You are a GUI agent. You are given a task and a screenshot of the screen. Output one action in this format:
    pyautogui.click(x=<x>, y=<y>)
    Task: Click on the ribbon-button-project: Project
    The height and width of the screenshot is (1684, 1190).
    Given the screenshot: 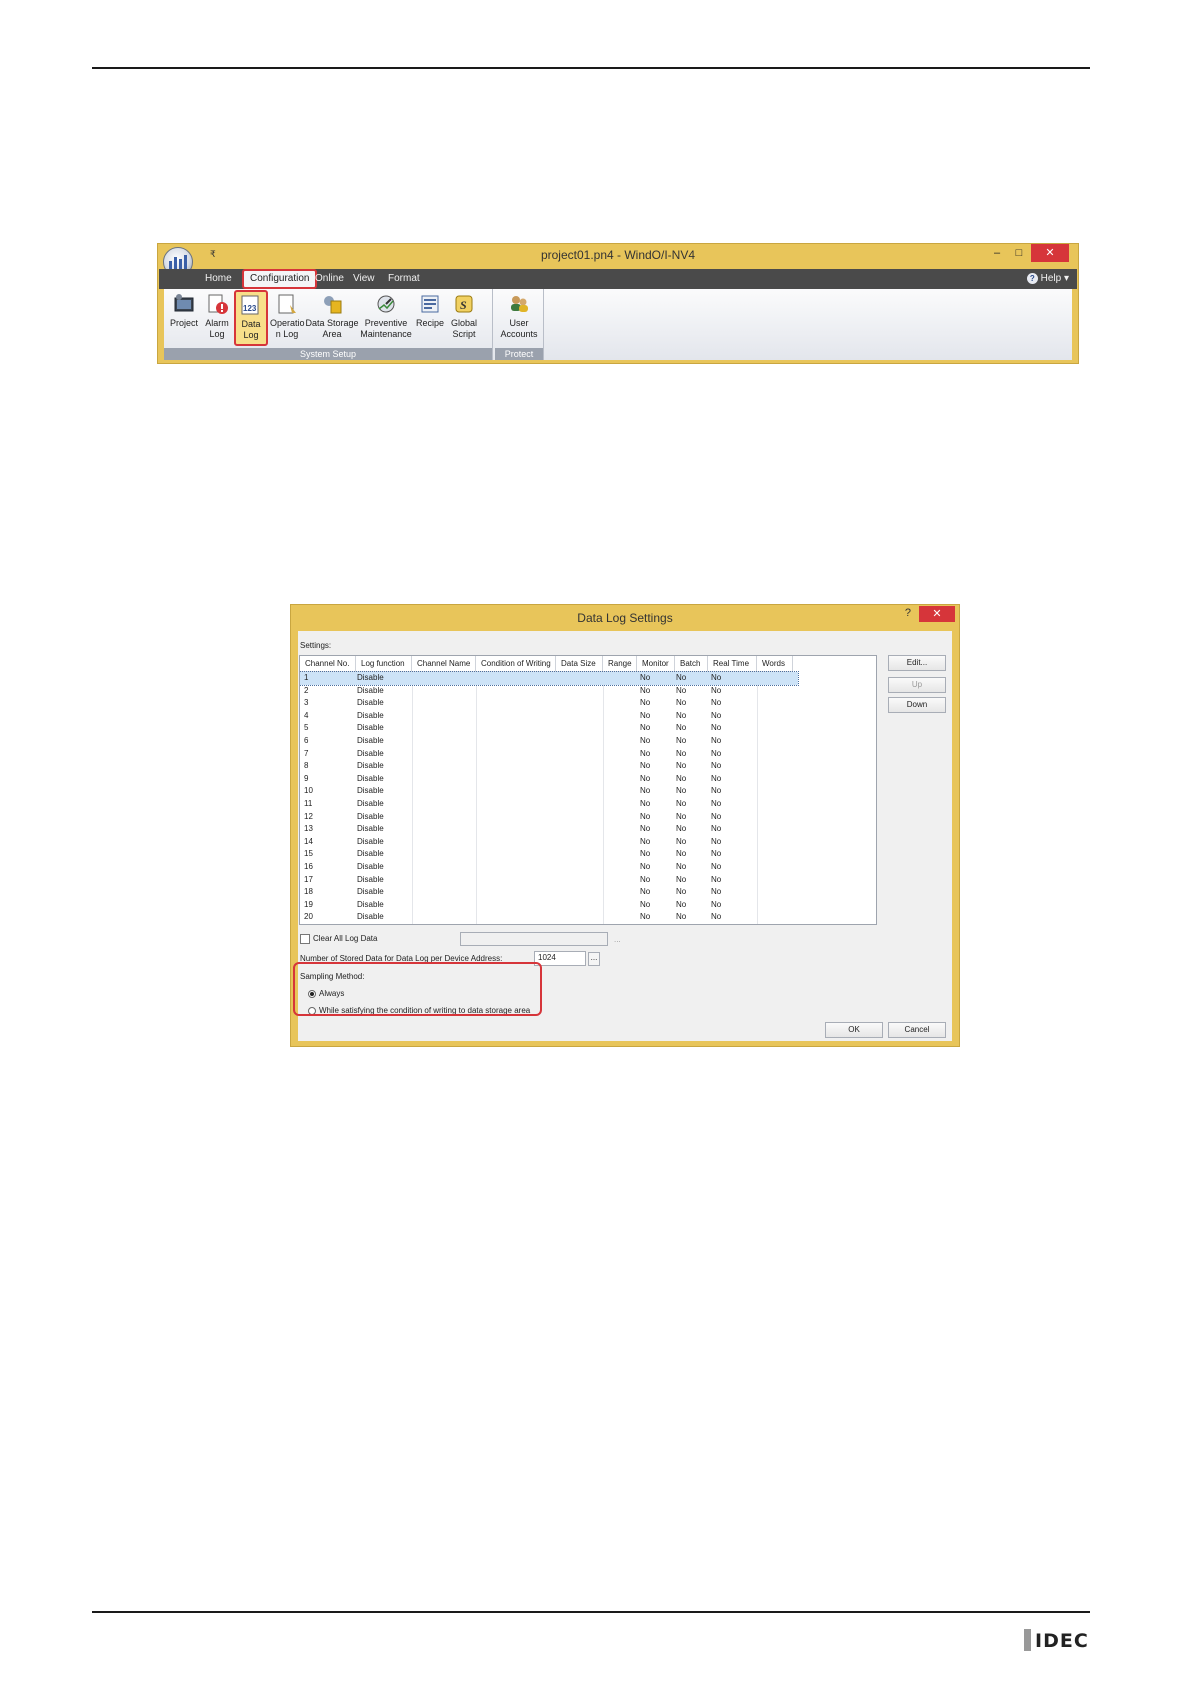 What is the action you would take?
    pyautogui.click(x=184, y=310)
    